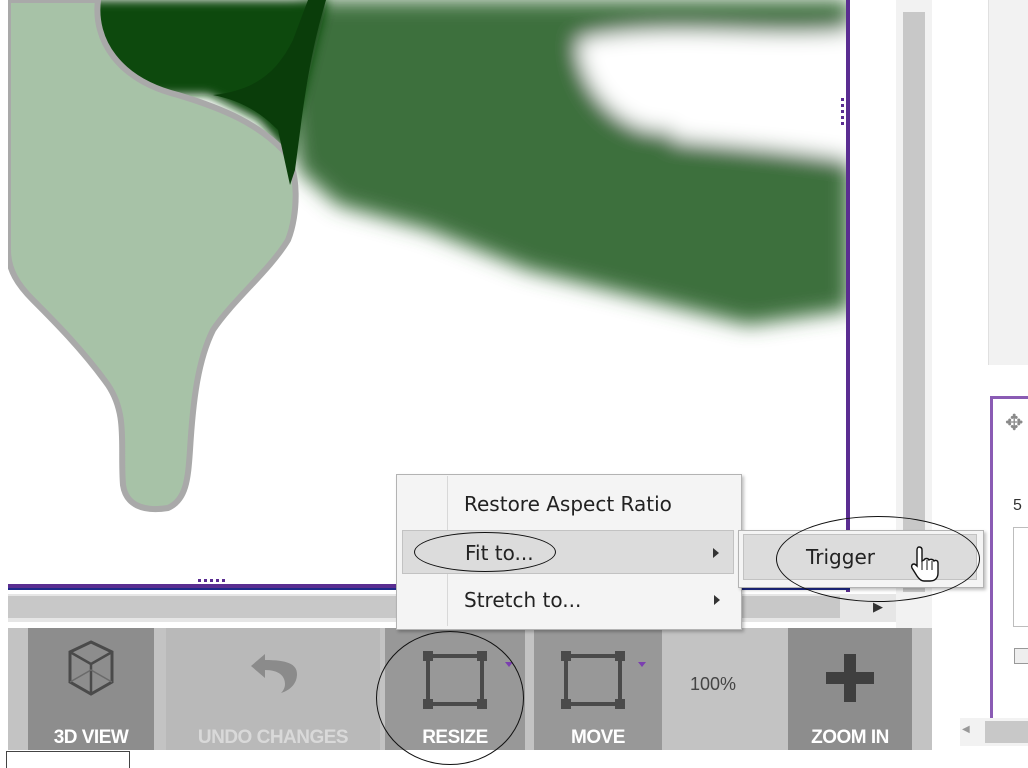 This screenshot has width=1028, height=768. What do you see at coordinates (878, 559) in the screenshot?
I see `annotation-circle-trigger` at bounding box center [878, 559].